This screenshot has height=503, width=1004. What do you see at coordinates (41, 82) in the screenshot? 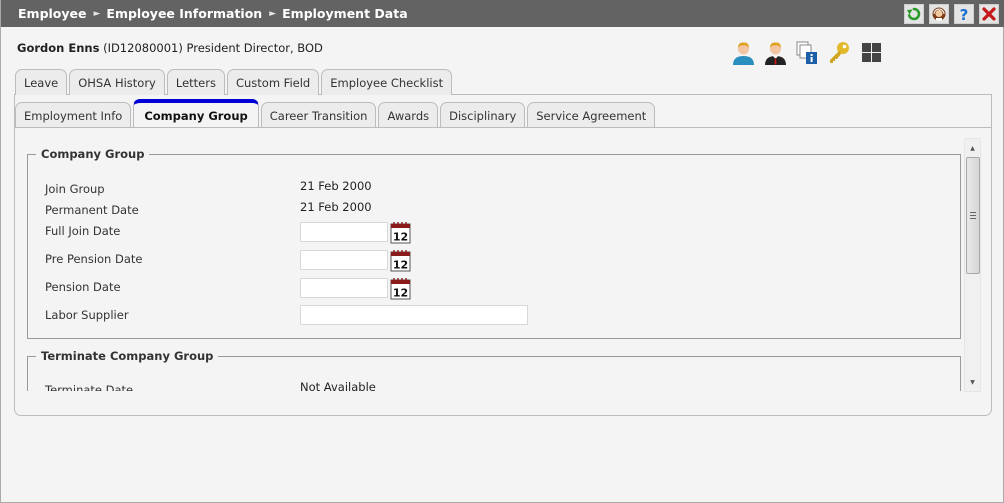
I see `tab-leave: Leave` at bounding box center [41, 82].